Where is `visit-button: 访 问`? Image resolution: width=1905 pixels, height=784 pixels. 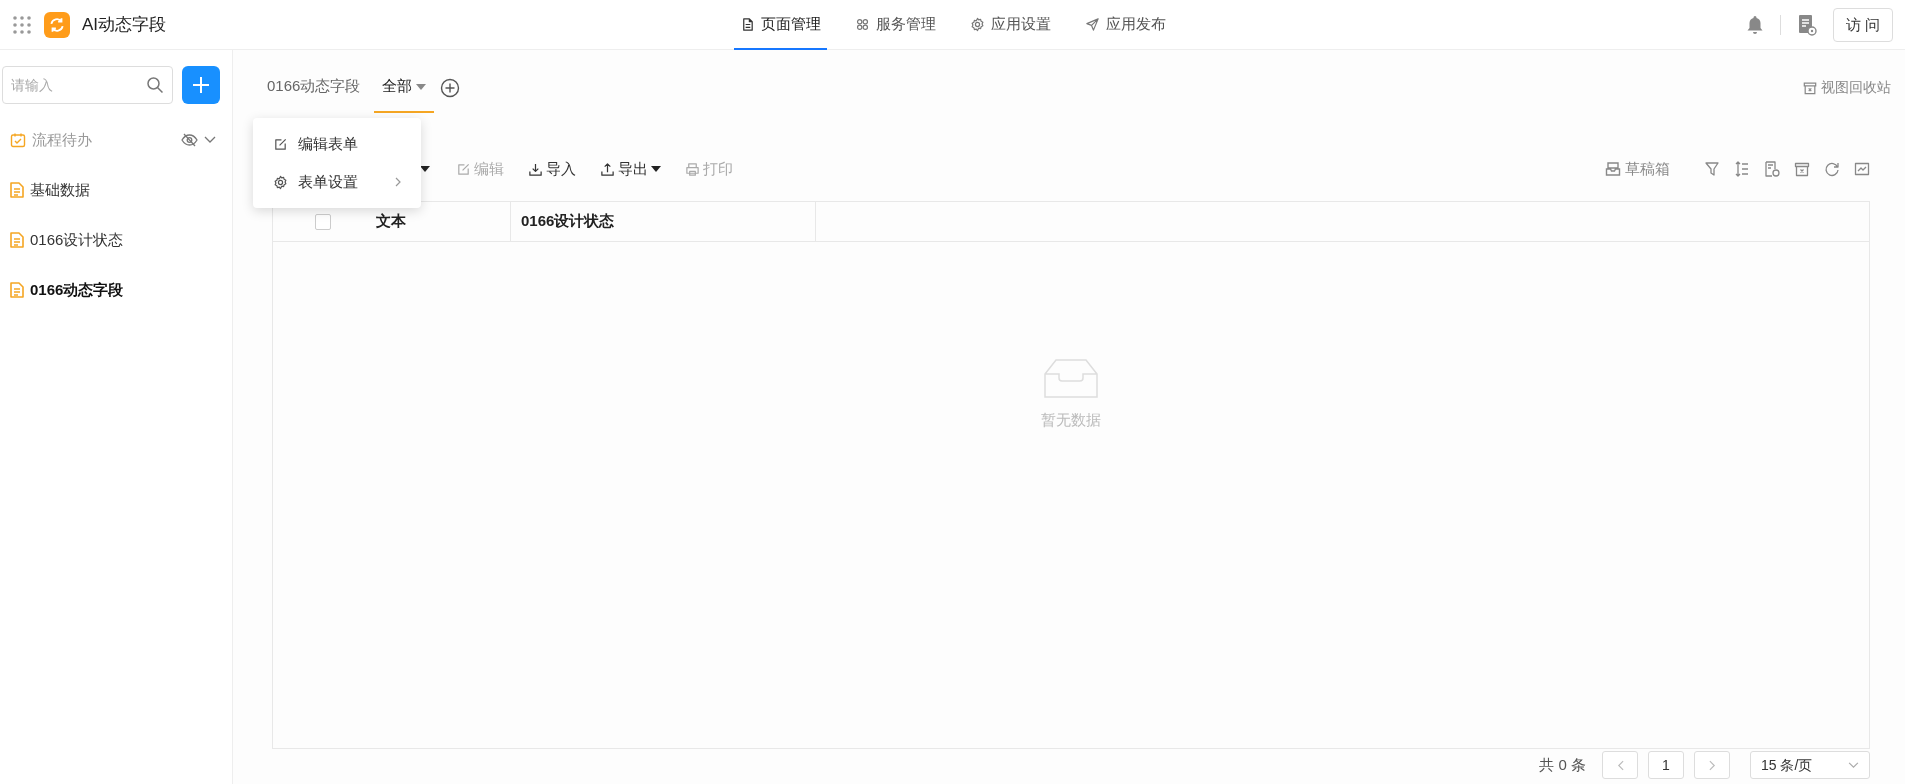
visit-button: 访 问 is located at coordinates (1862, 25).